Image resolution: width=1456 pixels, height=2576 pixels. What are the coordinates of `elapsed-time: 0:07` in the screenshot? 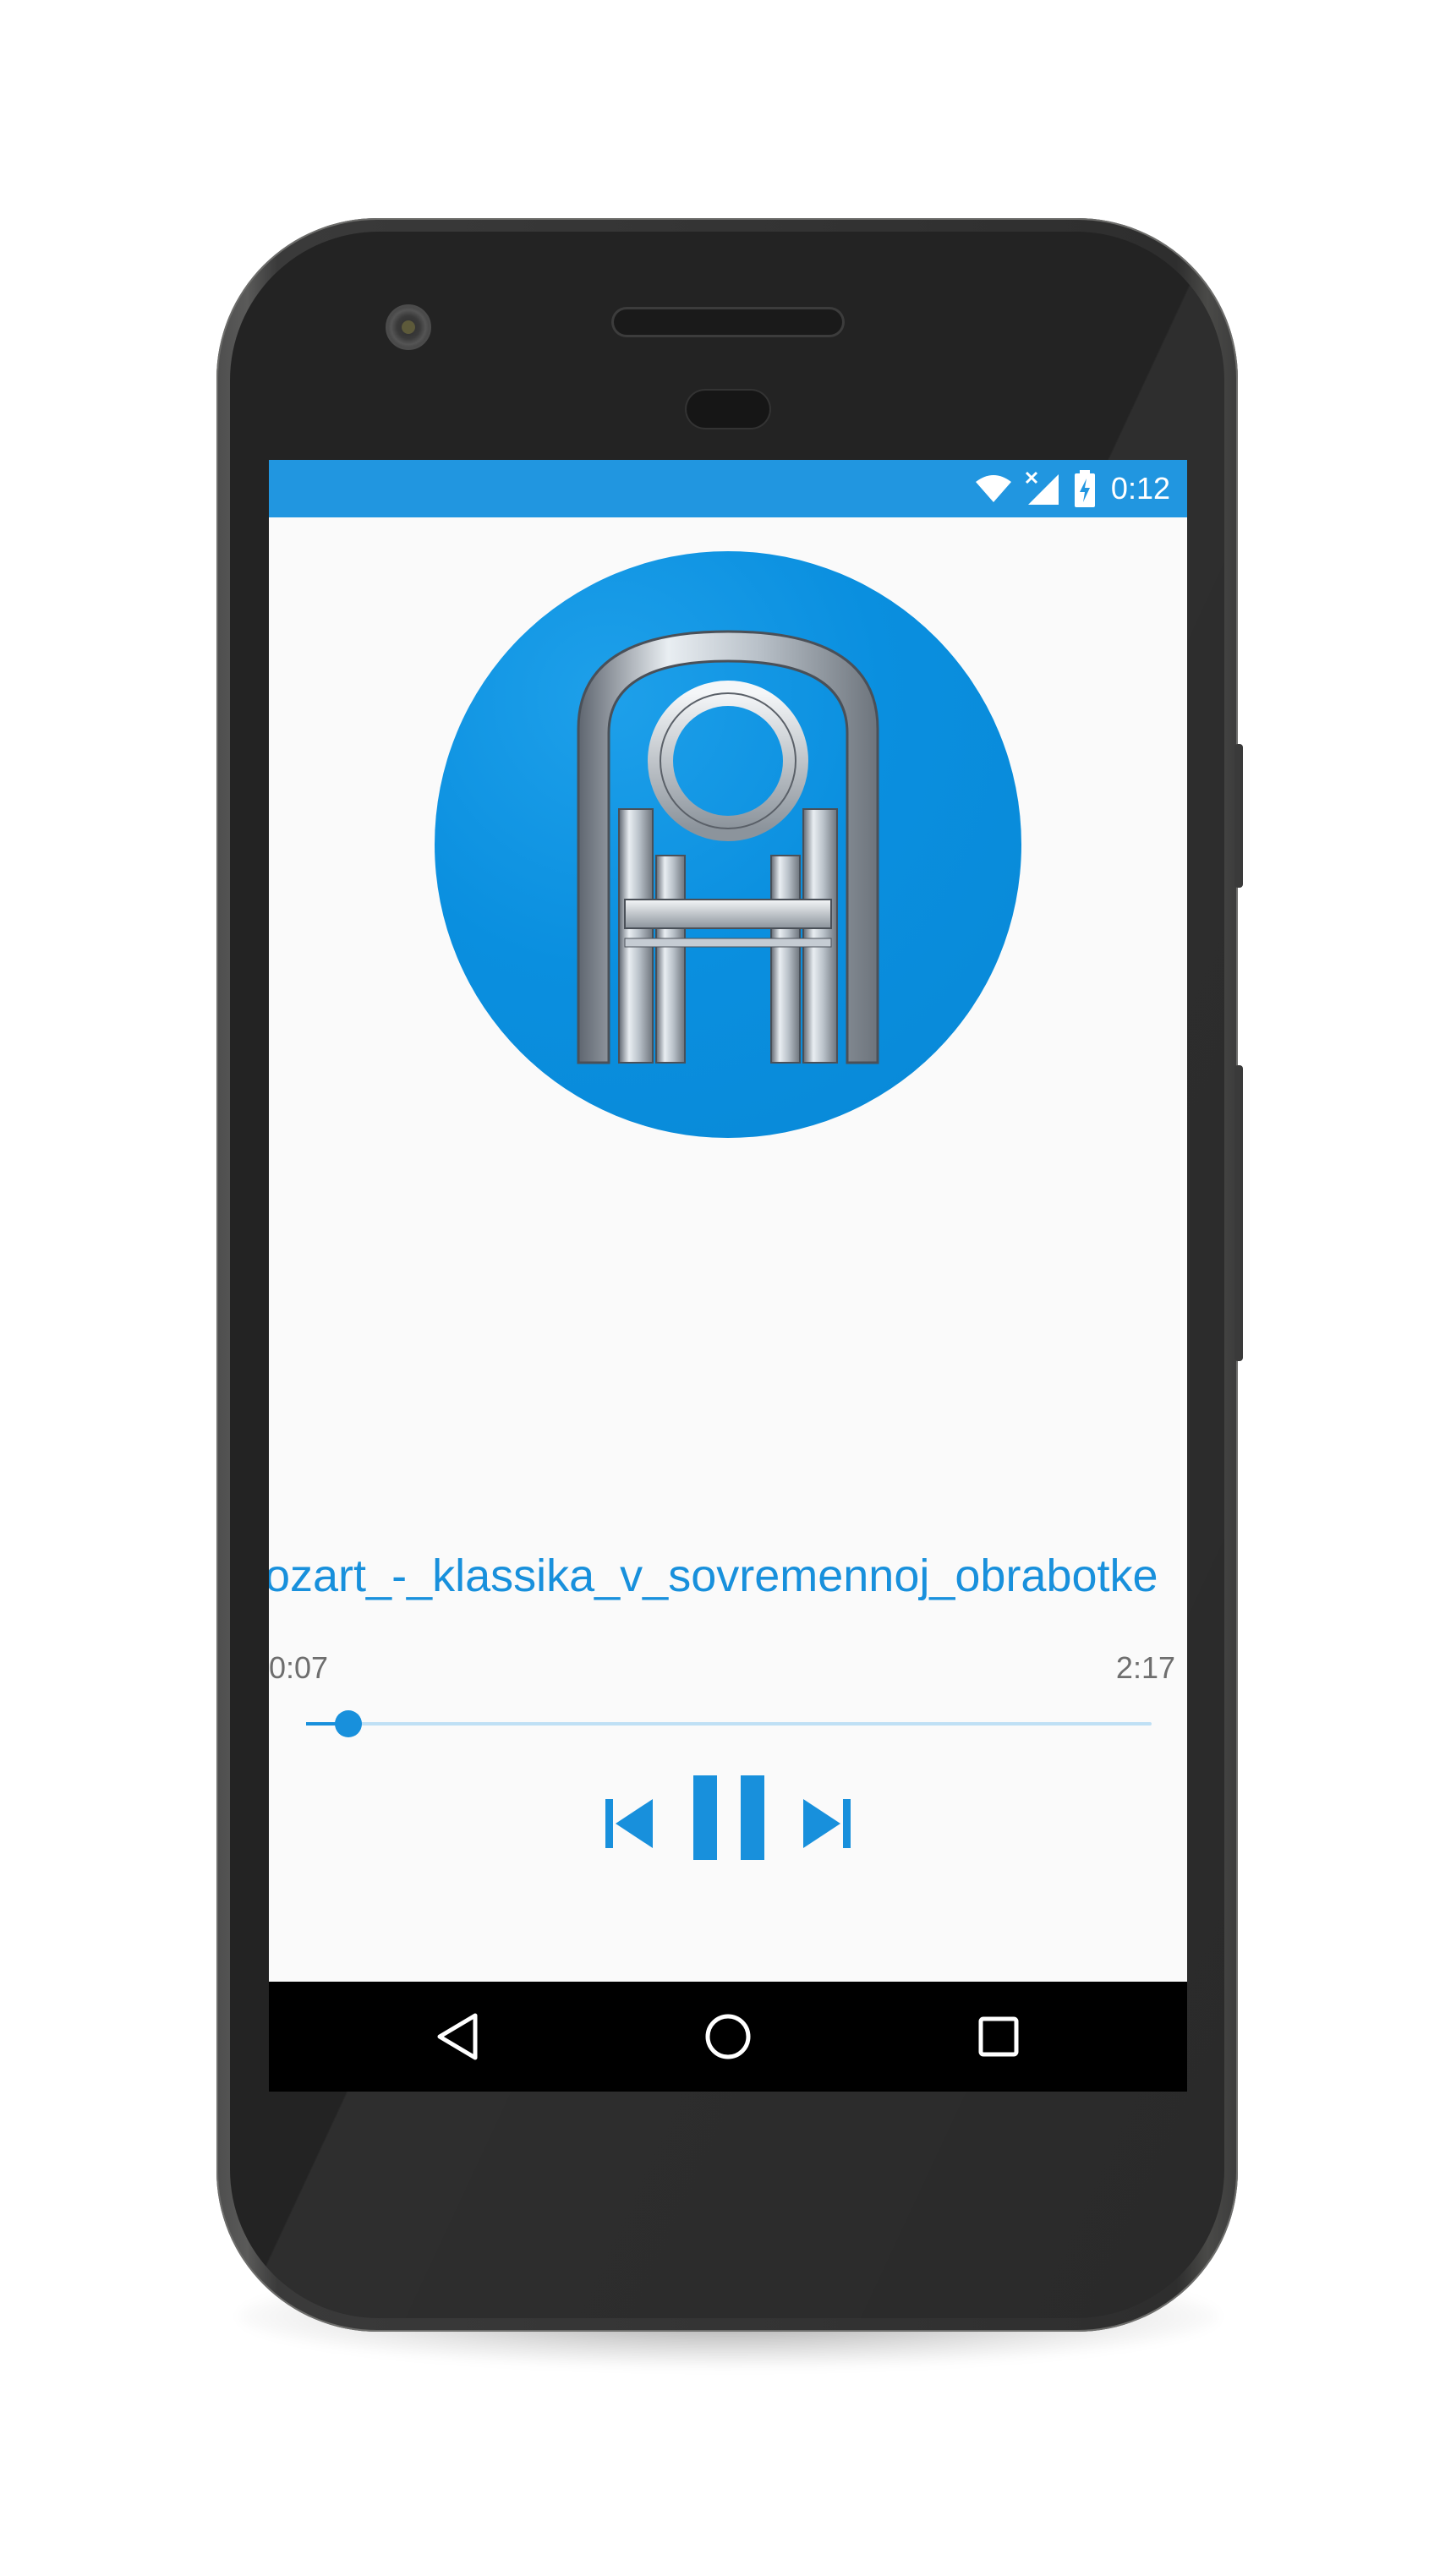 It's located at (299, 1667).